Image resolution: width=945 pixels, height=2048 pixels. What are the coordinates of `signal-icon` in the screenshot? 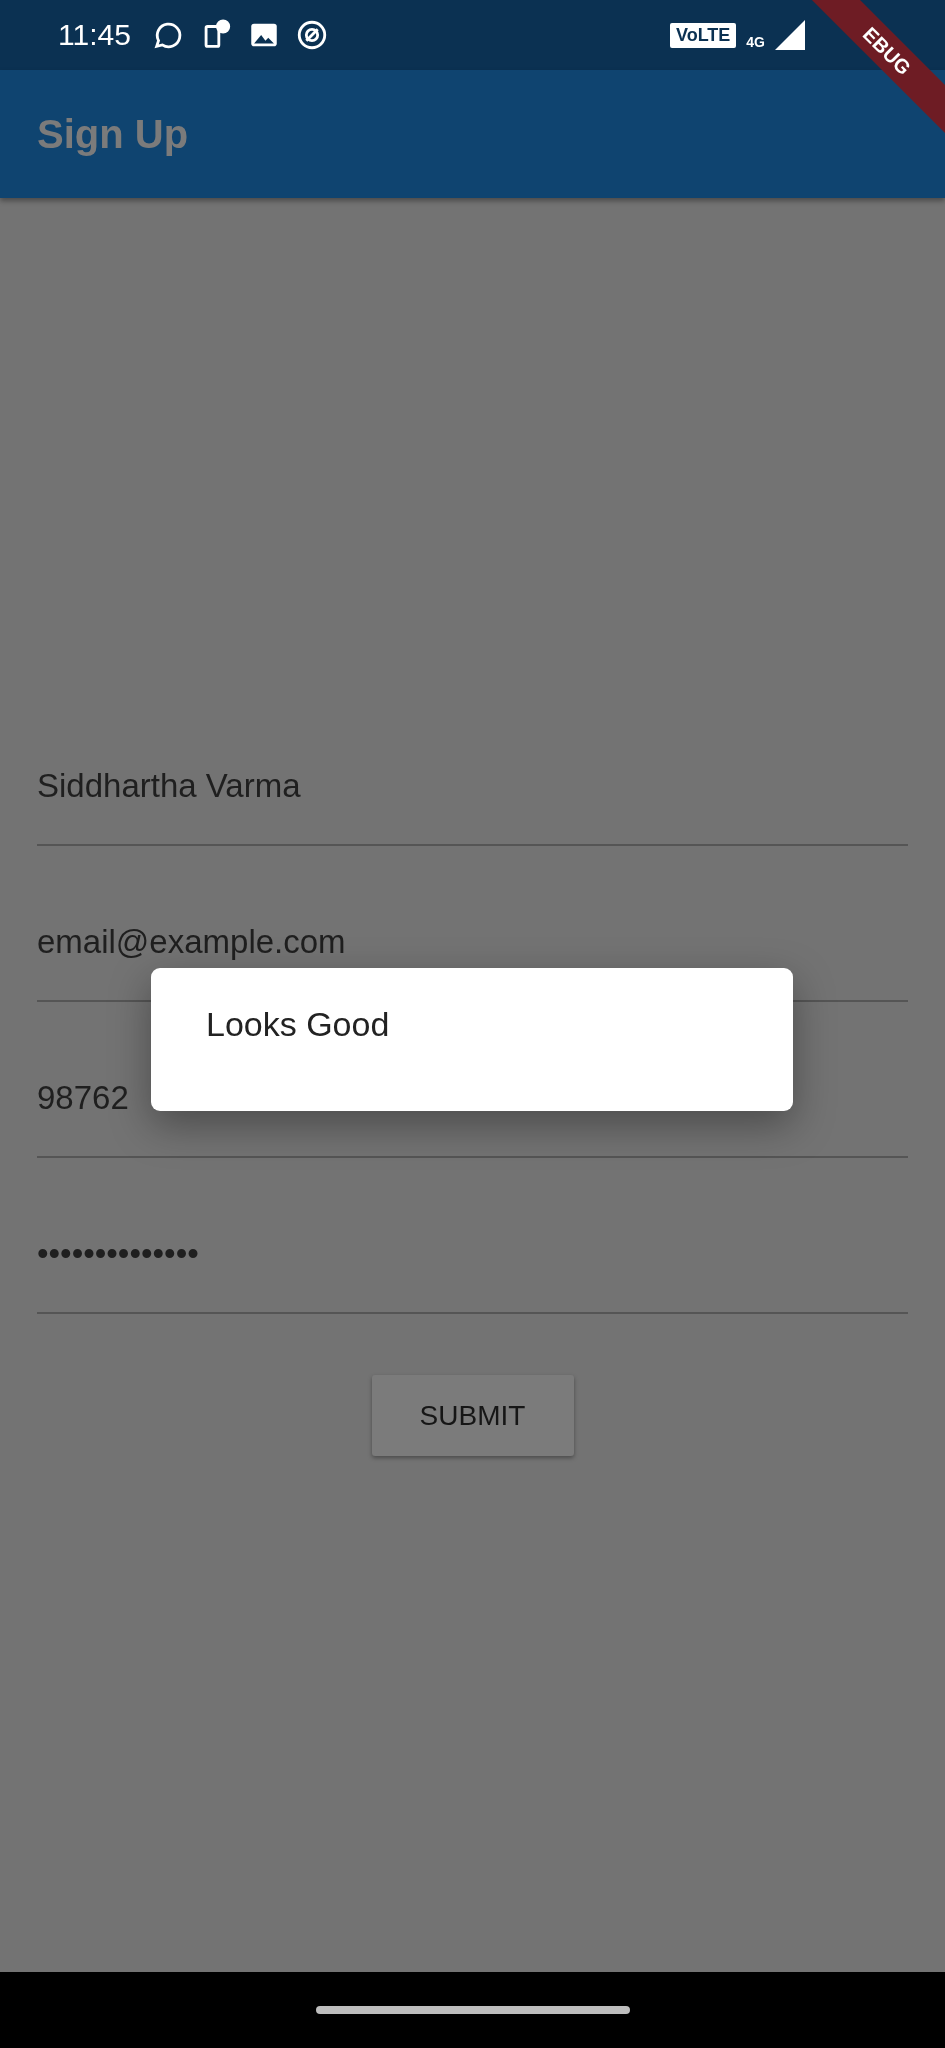 It's located at (790, 35).